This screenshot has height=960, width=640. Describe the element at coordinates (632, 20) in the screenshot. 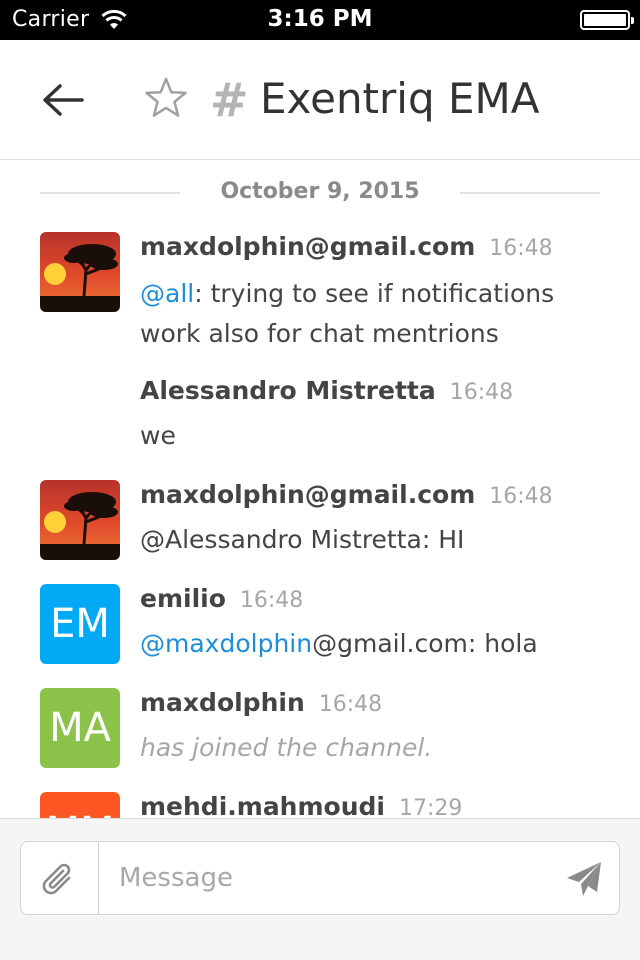

I see `battery-nub` at that location.